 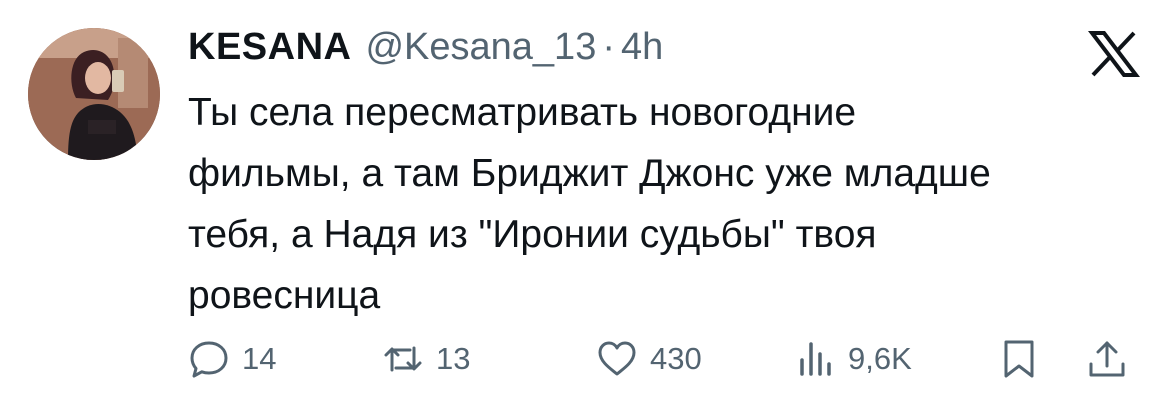 I want to click on author-handle: @Kesana_13, so click(x=480, y=47).